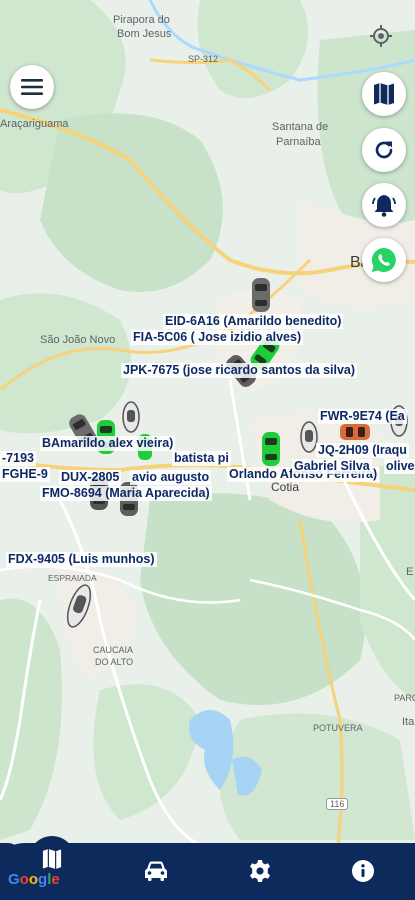  What do you see at coordinates (34, 124) in the screenshot?
I see `place-label: Araçariguama` at bounding box center [34, 124].